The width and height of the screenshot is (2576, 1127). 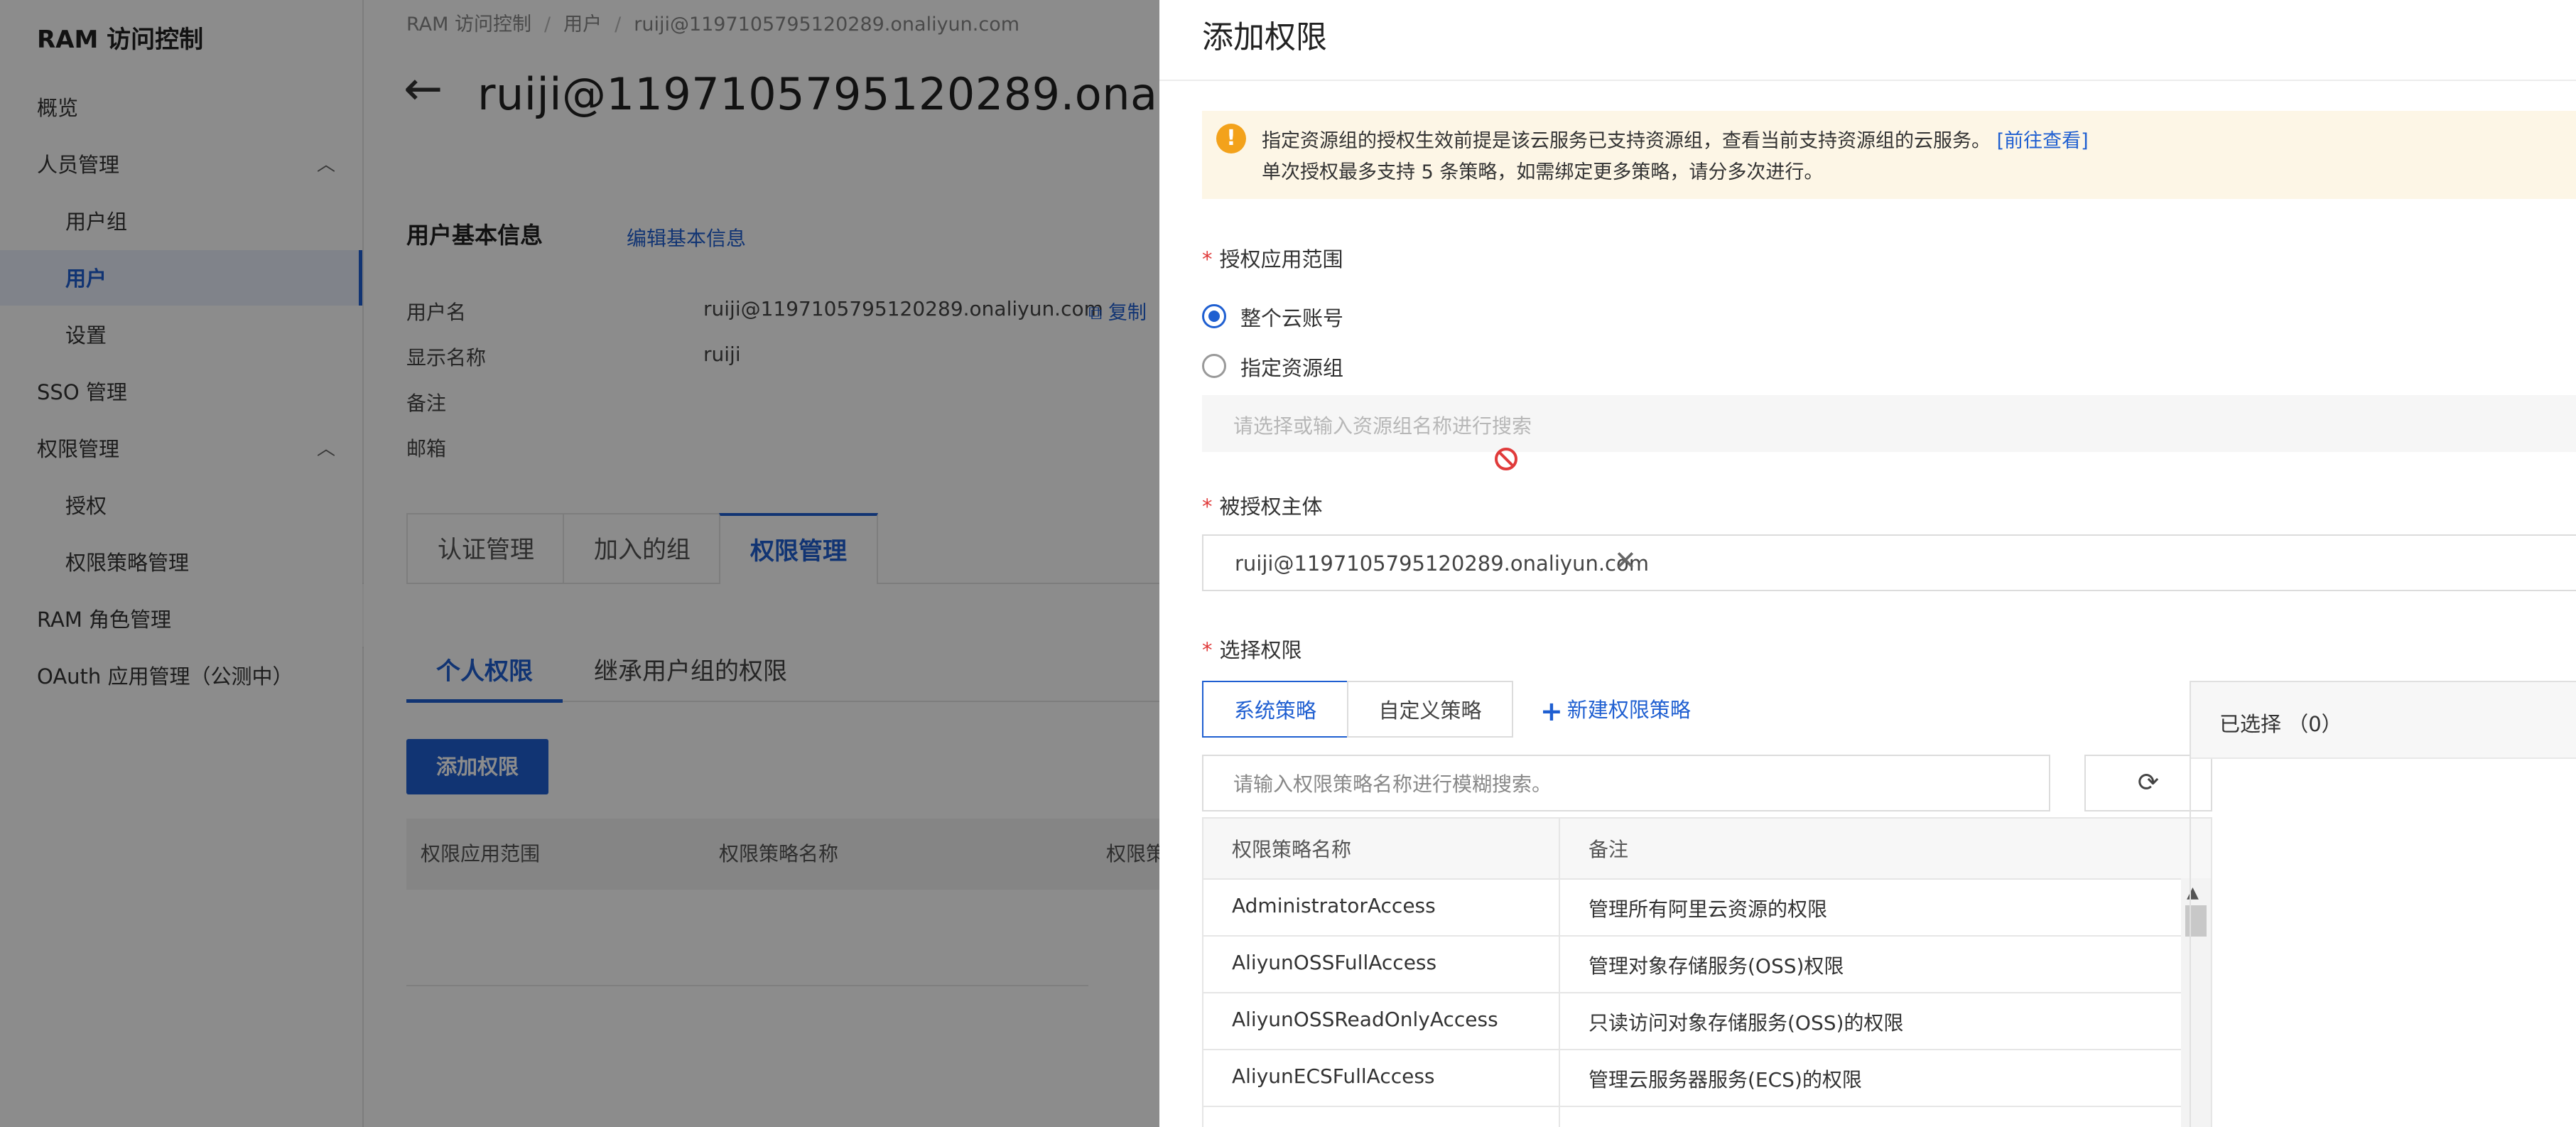 What do you see at coordinates (1291, 367) in the screenshot?
I see `radio-label-resource-group: 指定资源组` at bounding box center [1291, 367].